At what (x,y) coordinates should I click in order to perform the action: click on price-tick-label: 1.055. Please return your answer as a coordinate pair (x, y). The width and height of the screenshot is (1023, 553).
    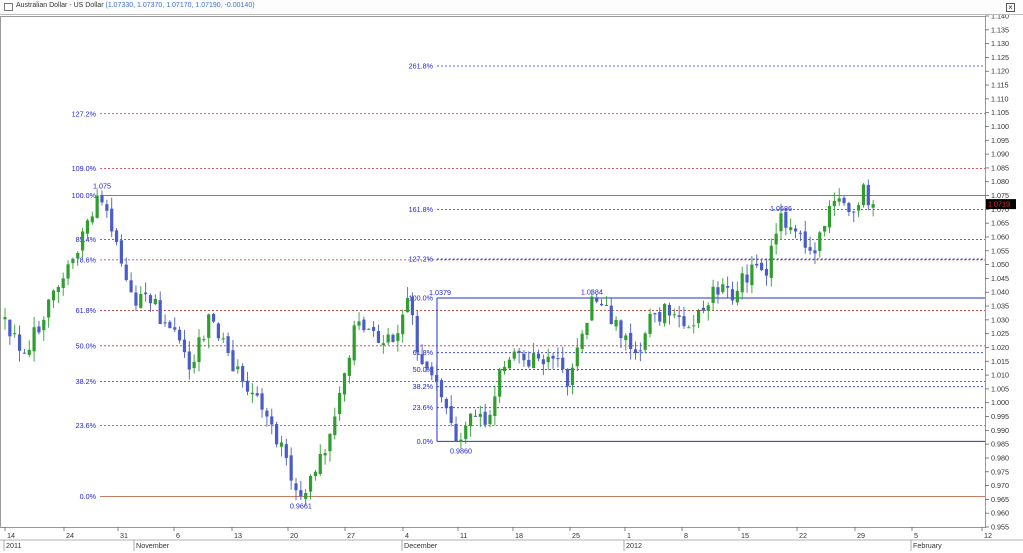
    Looking at the image, I should click on (1000, 250).